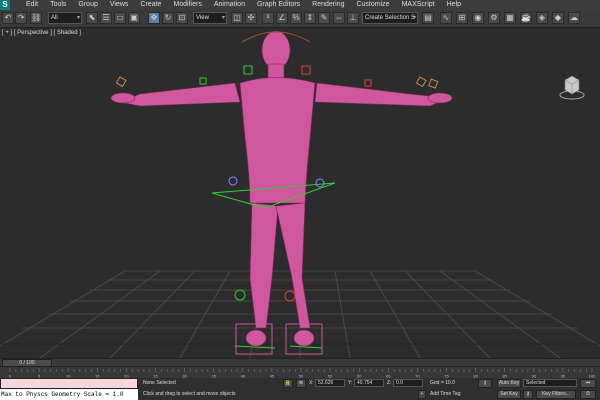 The height and width of the screenshot is (400, 600). Describe the element at coordinates (69, 394) in the screenshot. I see `maxscript-output: Max to Physcs Geometry Scale = 1.0` at that location.